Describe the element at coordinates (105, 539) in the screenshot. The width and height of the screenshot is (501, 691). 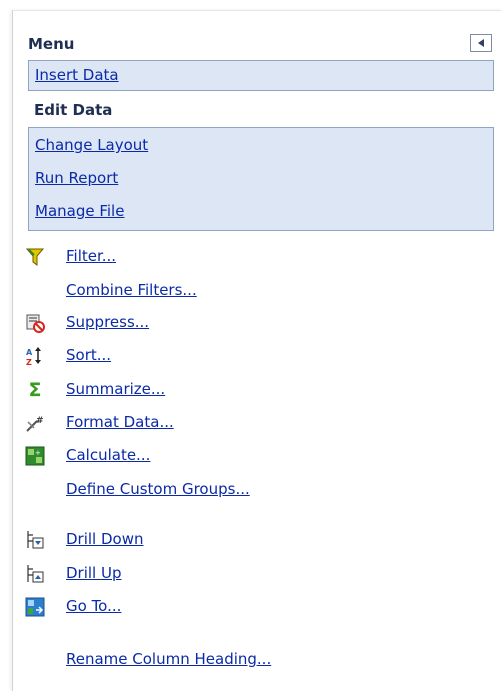
I see `drill-down-link: Drill Down` at that location.